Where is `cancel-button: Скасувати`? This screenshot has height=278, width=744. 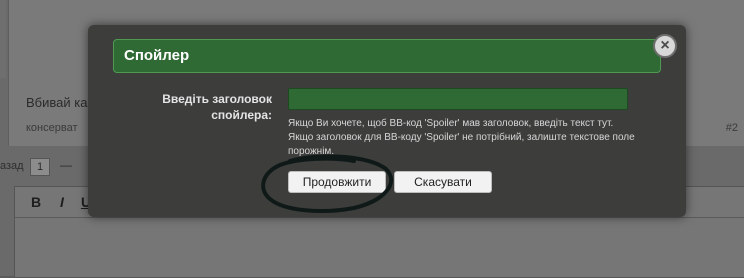
cancel-button: Скасувати is located at coordinates (443, 182).